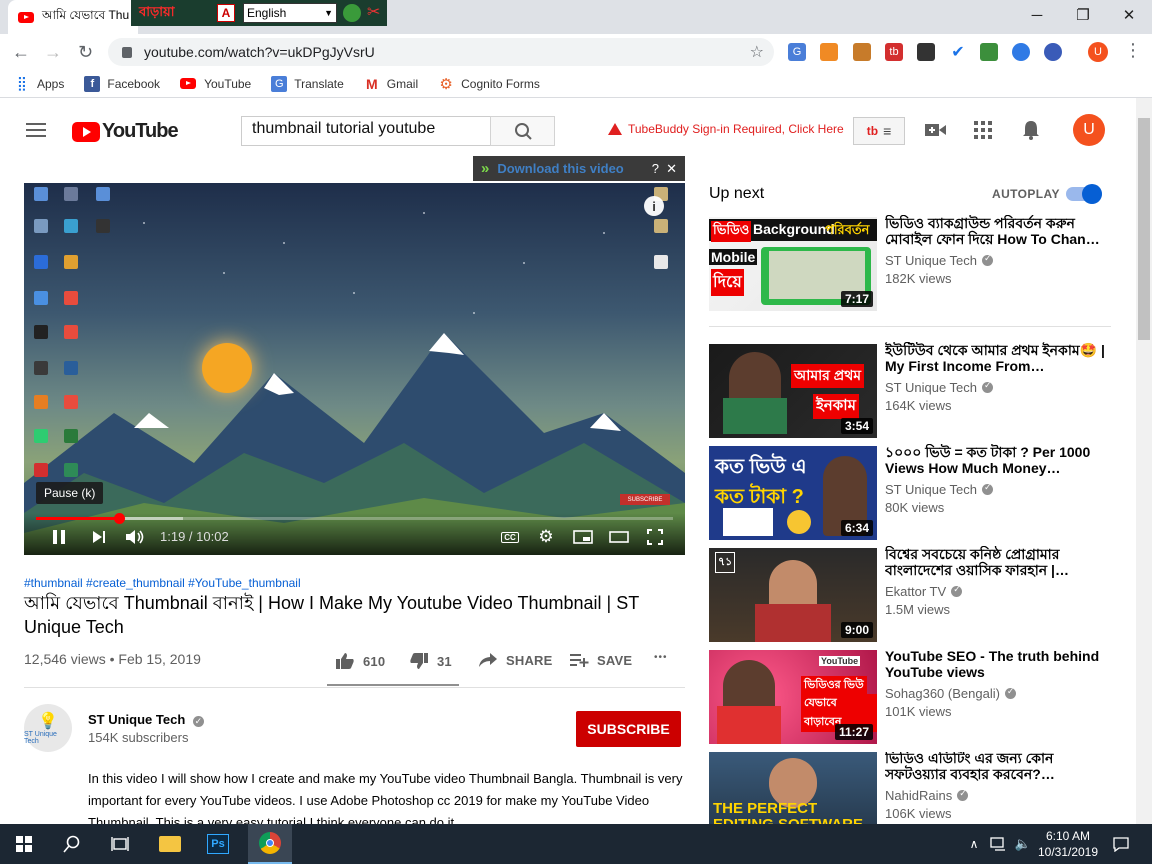 This screenshot has width=1152, height=864. I want to click on browser-tab: আমি যেভাবে Thu, so click(73, 17).